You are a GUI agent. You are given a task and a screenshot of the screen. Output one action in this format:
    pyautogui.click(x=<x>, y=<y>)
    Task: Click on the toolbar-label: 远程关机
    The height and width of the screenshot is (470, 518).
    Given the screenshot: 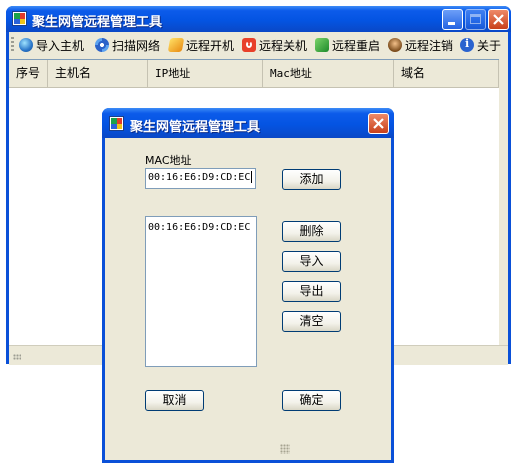 What is the action you would take?
    pyautogui.click(x=283, y=45)
    